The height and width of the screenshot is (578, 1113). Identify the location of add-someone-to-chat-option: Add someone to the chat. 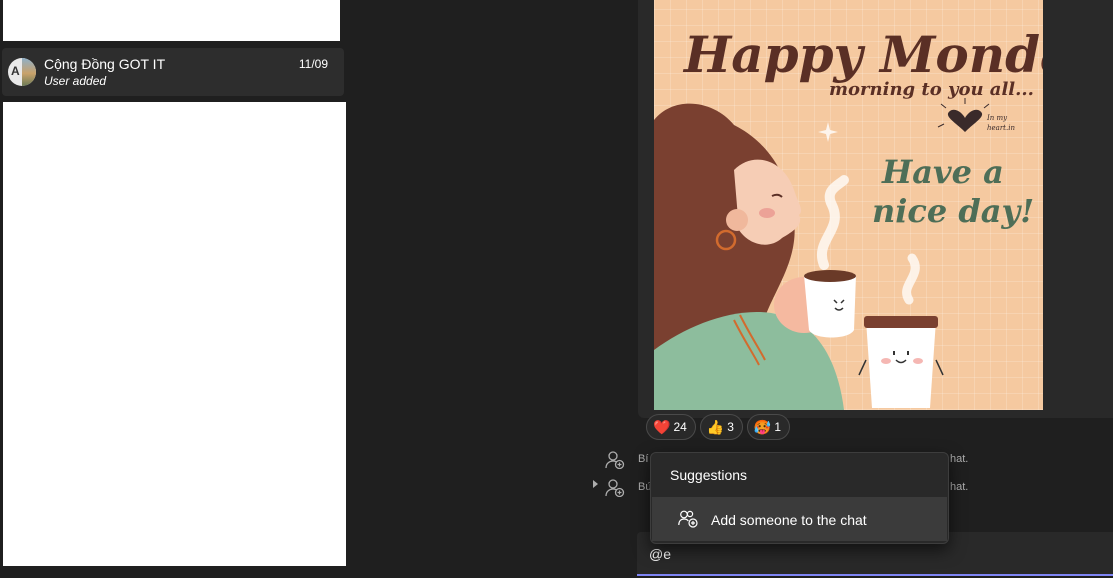
(799, 519).